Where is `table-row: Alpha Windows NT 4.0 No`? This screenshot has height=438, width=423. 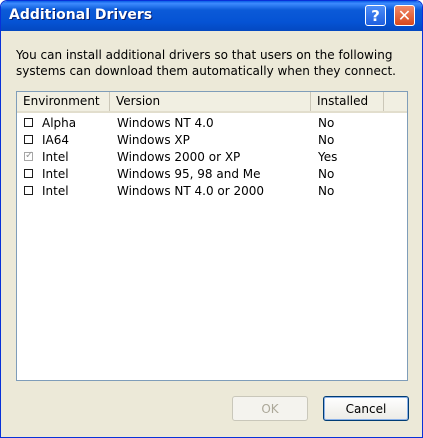
table-row: Alpha Windows NT 4.0 No is located at coordinates (212, 123).